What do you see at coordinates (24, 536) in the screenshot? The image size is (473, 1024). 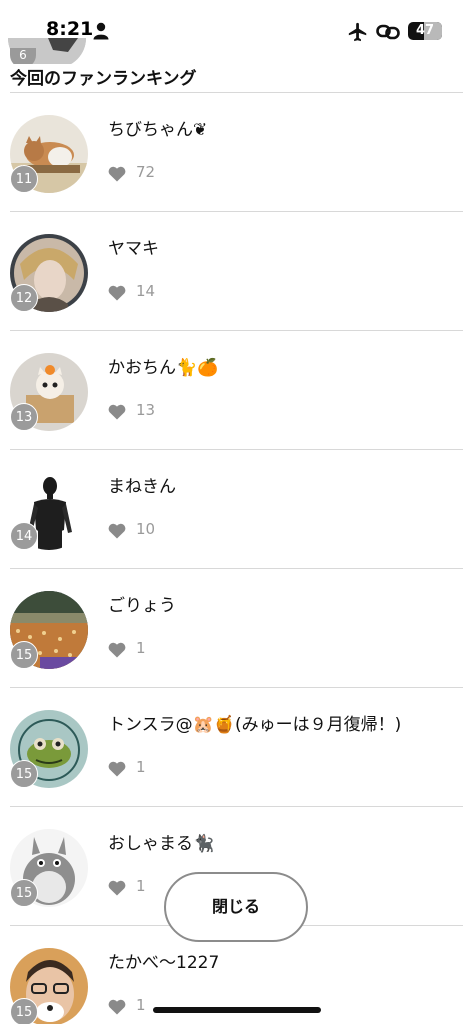 I see `rank-badge: 14` at bounding box center [24, 536].